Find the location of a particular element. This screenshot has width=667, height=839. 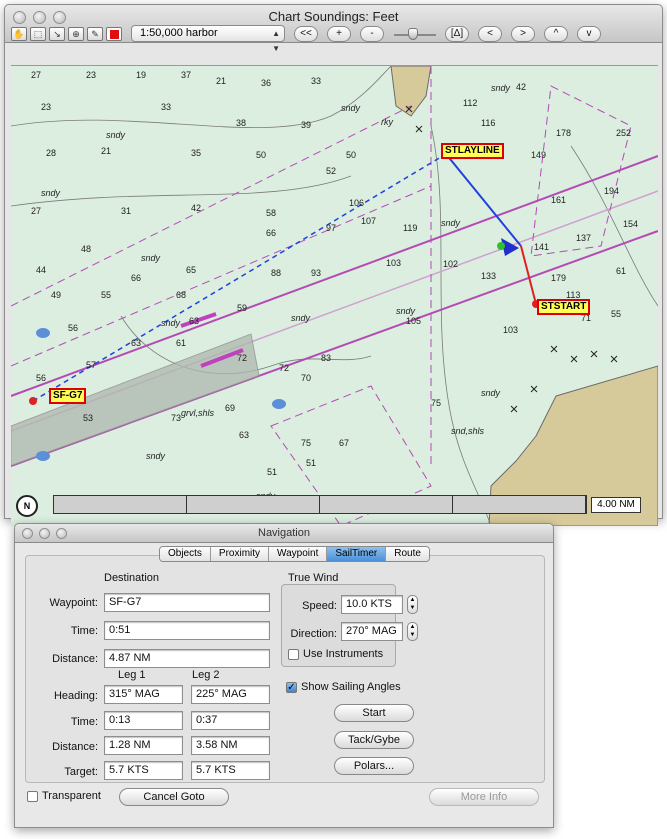

destination-header: Destination is located at coordinates (132, 578).